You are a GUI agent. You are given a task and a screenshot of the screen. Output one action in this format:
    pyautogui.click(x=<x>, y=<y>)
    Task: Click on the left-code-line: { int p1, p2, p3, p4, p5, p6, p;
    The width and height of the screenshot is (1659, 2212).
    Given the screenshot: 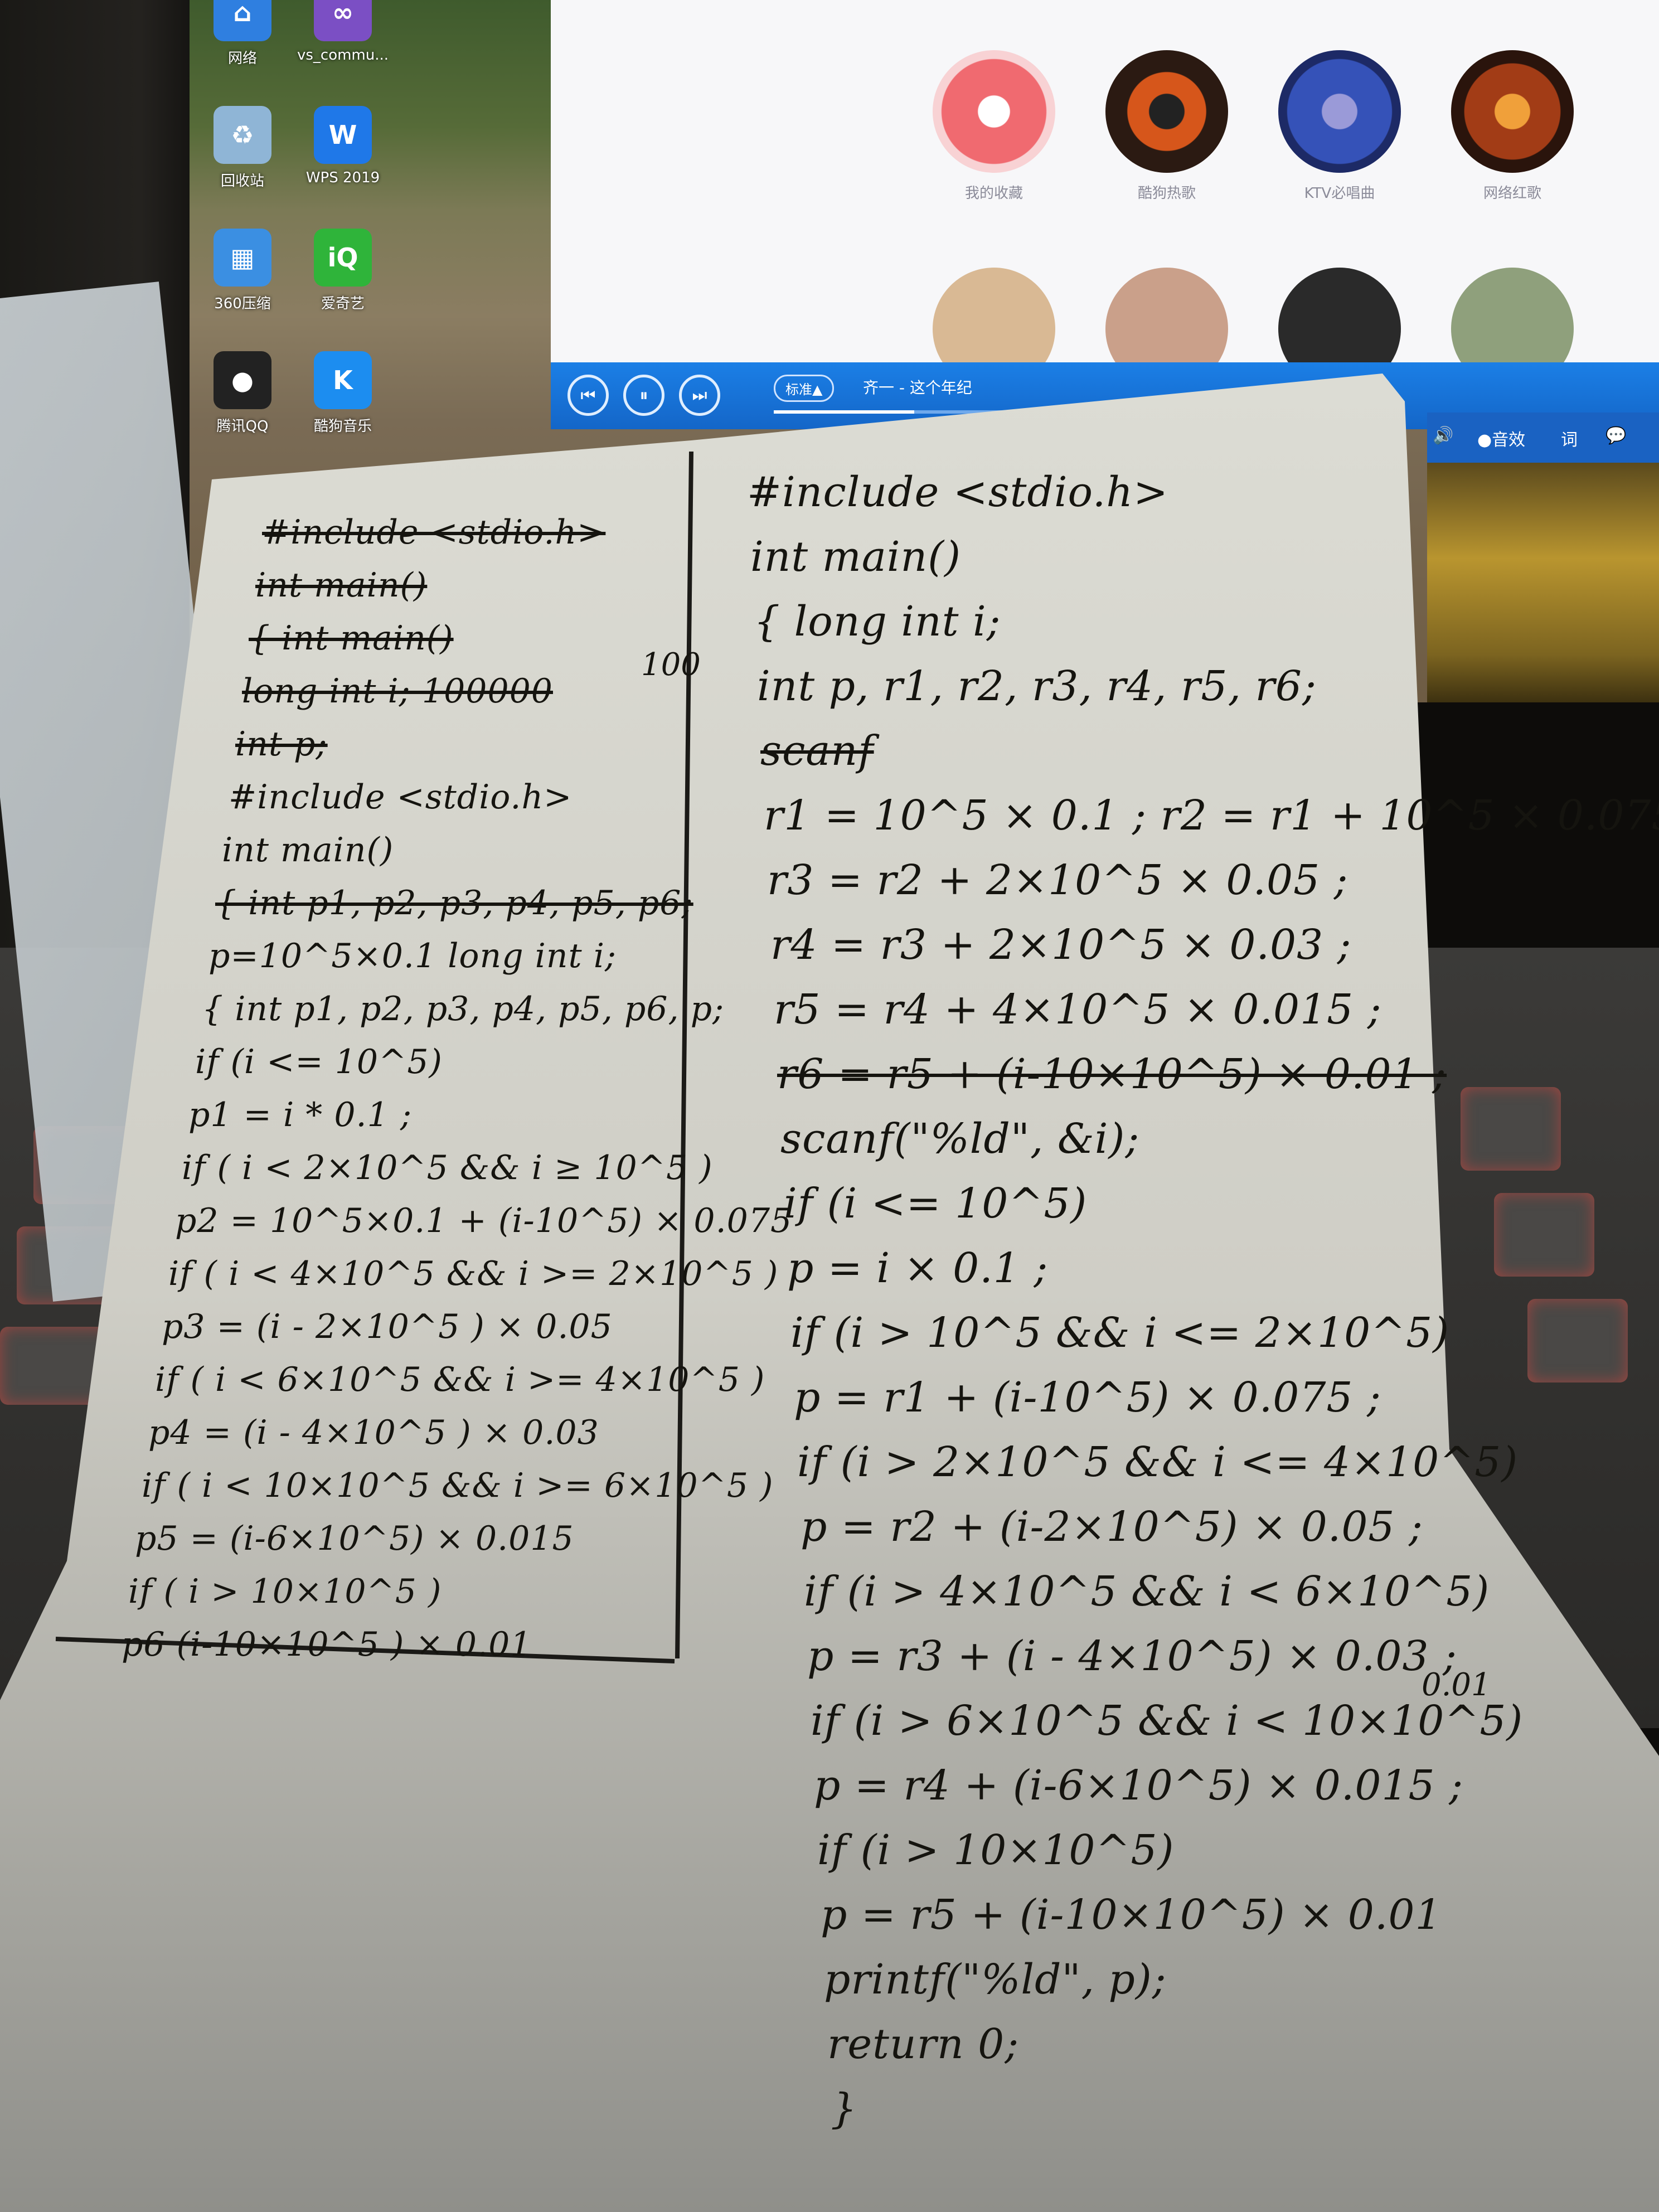 What is the action you would take?
    pyautogui.click(x=463, y=1009)
    